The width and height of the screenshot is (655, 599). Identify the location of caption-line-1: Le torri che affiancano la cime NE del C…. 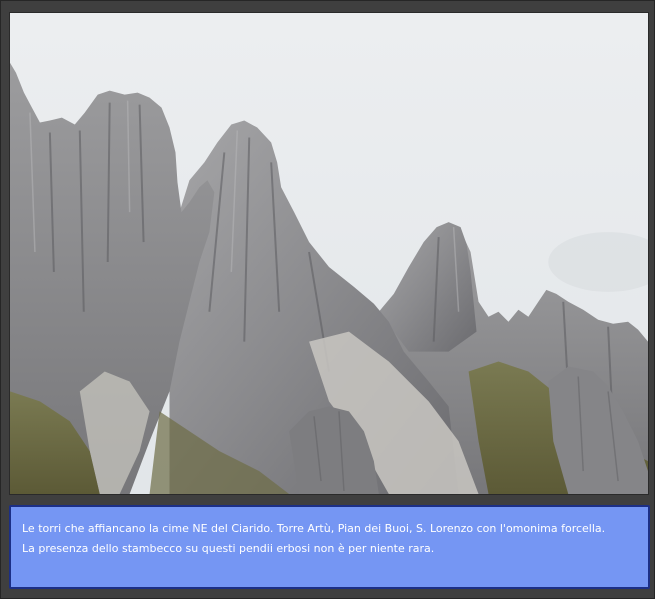
(314, 528).